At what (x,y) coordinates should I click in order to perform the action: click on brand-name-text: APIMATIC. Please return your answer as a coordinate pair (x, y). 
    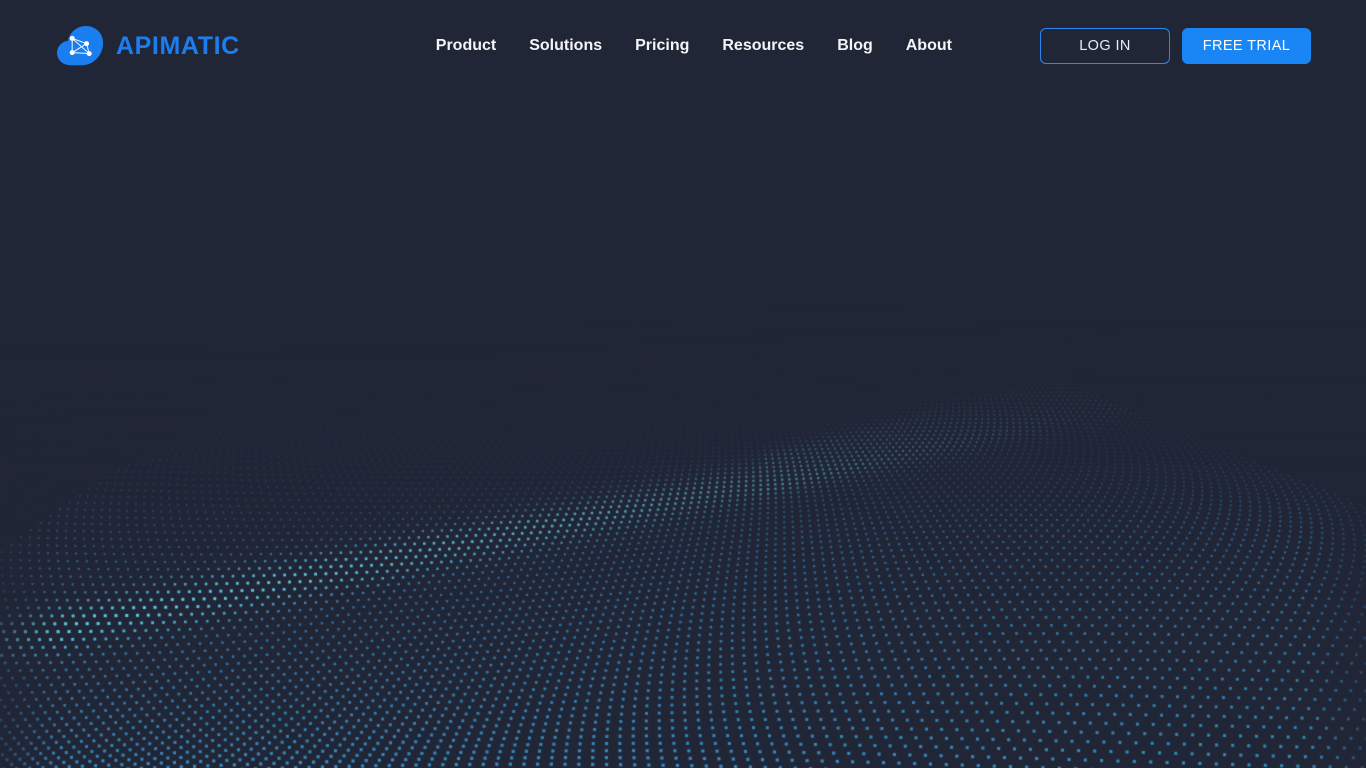
    Looking at the image, I should click on (178, 45).